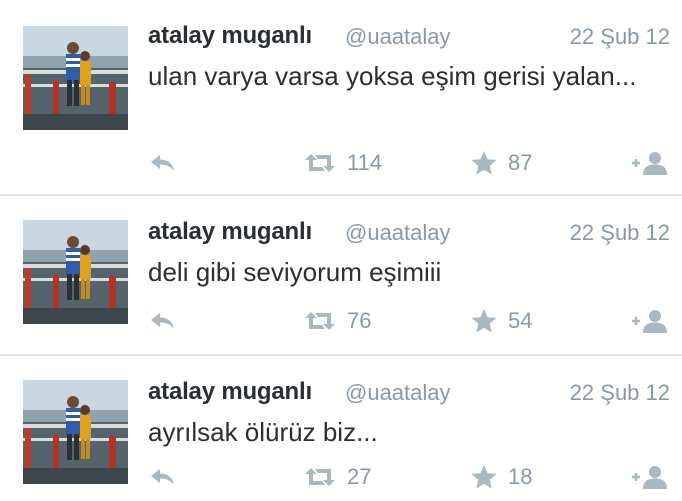 The height and width of the screenshot is (501, 682). I want to click on retweet-button: 114, so click(342, 163).